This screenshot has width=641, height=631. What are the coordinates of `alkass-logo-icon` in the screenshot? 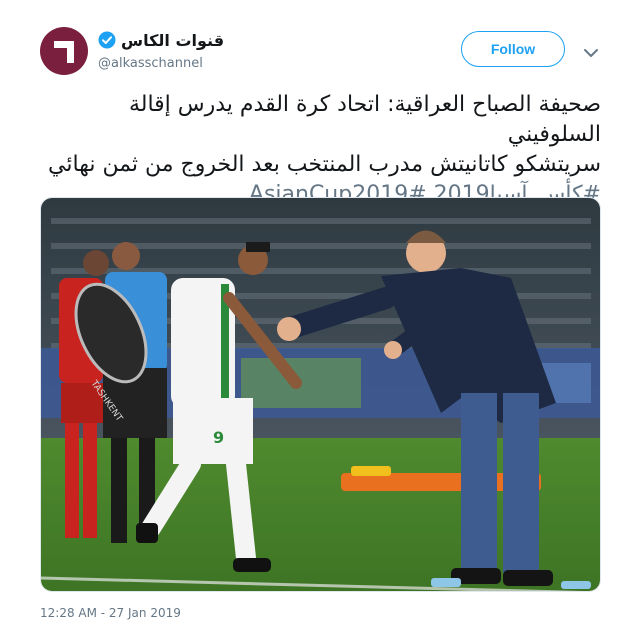 It's located at (64, 52).